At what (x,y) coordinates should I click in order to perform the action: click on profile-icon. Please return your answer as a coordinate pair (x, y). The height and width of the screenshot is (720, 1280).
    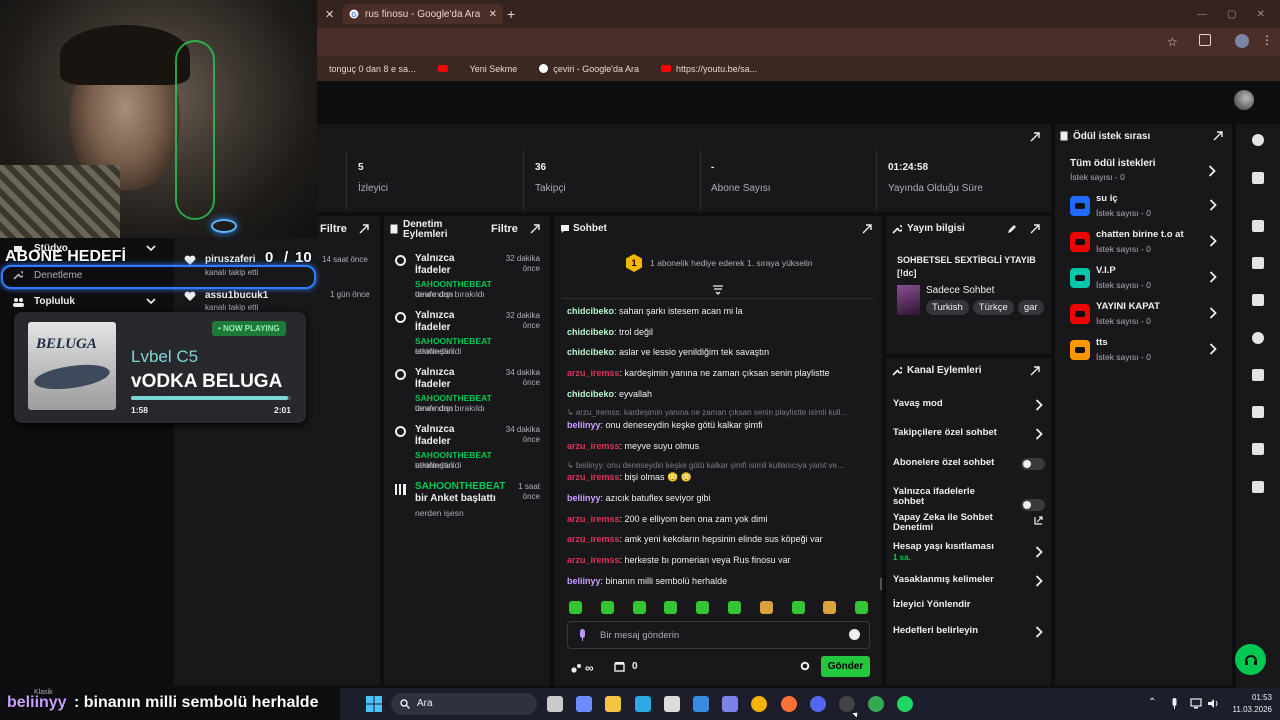
    Looking at the image, I should click on (1242, 41).